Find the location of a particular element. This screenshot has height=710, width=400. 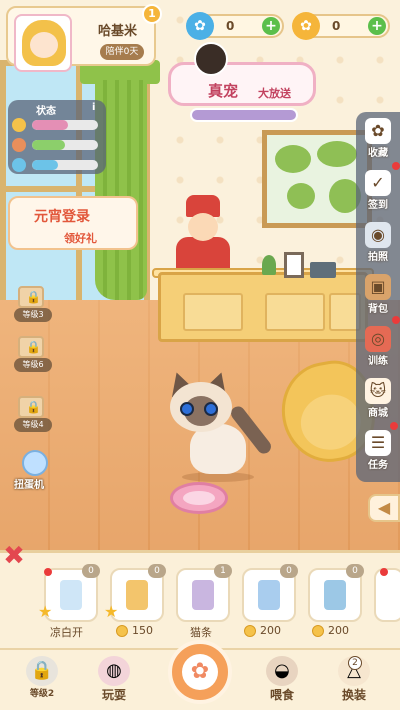

snack-pack-icon is located at coordinates (335, 595).